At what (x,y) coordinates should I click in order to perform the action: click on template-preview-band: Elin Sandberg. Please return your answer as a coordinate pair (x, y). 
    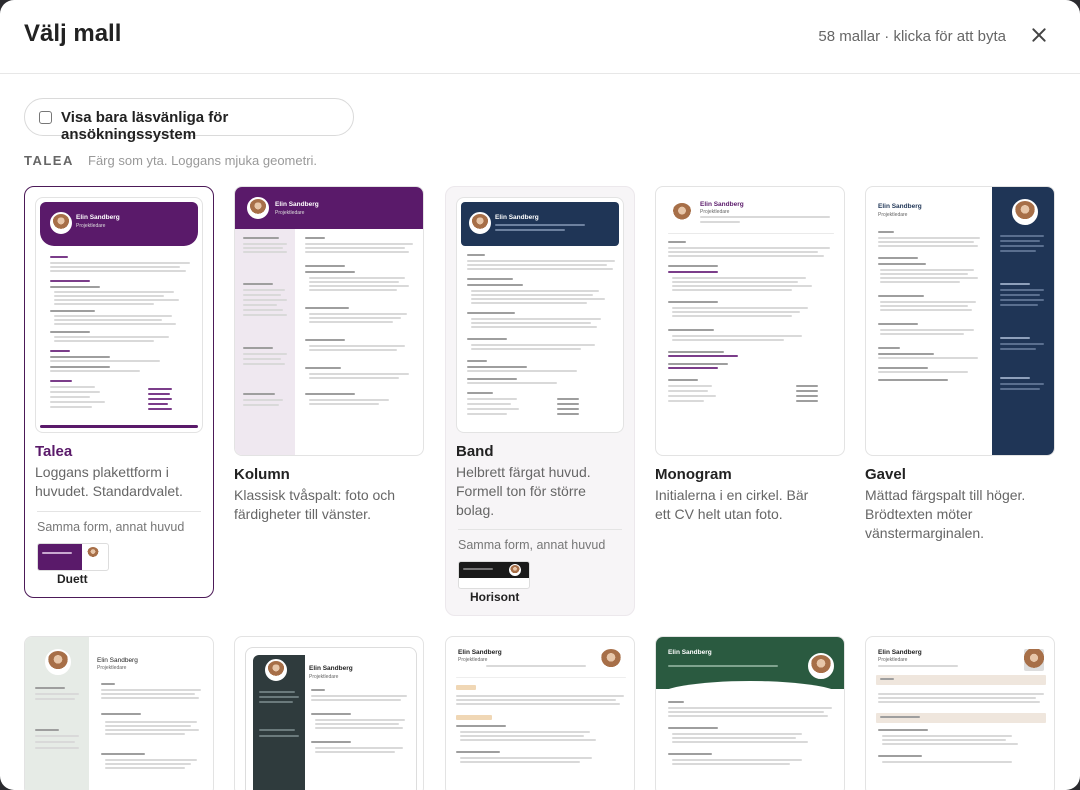
    Looking at the image, I should click on (540, 315).